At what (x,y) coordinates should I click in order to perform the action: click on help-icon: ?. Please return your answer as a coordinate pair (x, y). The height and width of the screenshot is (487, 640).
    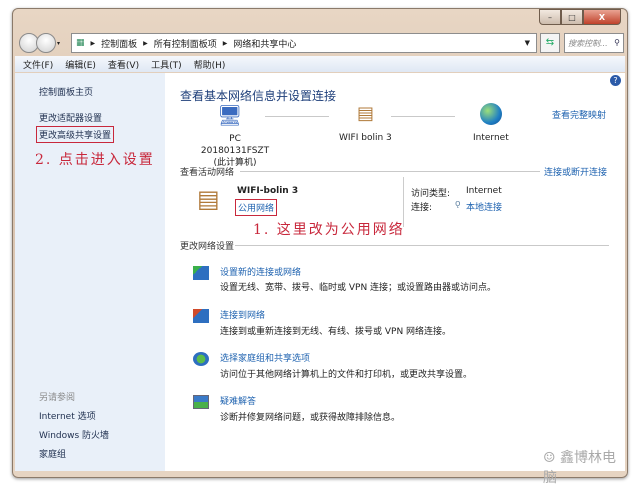
    Looking at the image, I should click on (615, 80).